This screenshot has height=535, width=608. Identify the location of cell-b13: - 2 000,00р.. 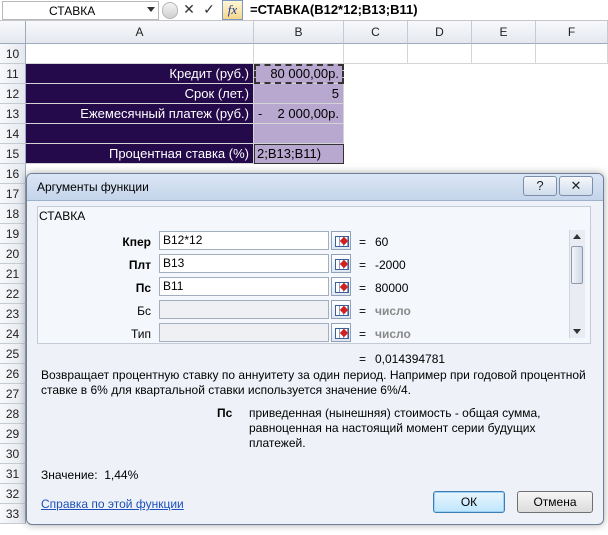
(299, 114).